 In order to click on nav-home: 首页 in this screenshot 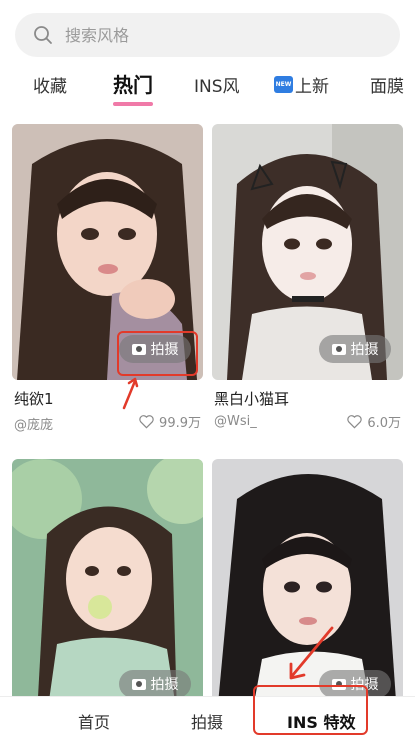, I will do `click(94, 721)`.